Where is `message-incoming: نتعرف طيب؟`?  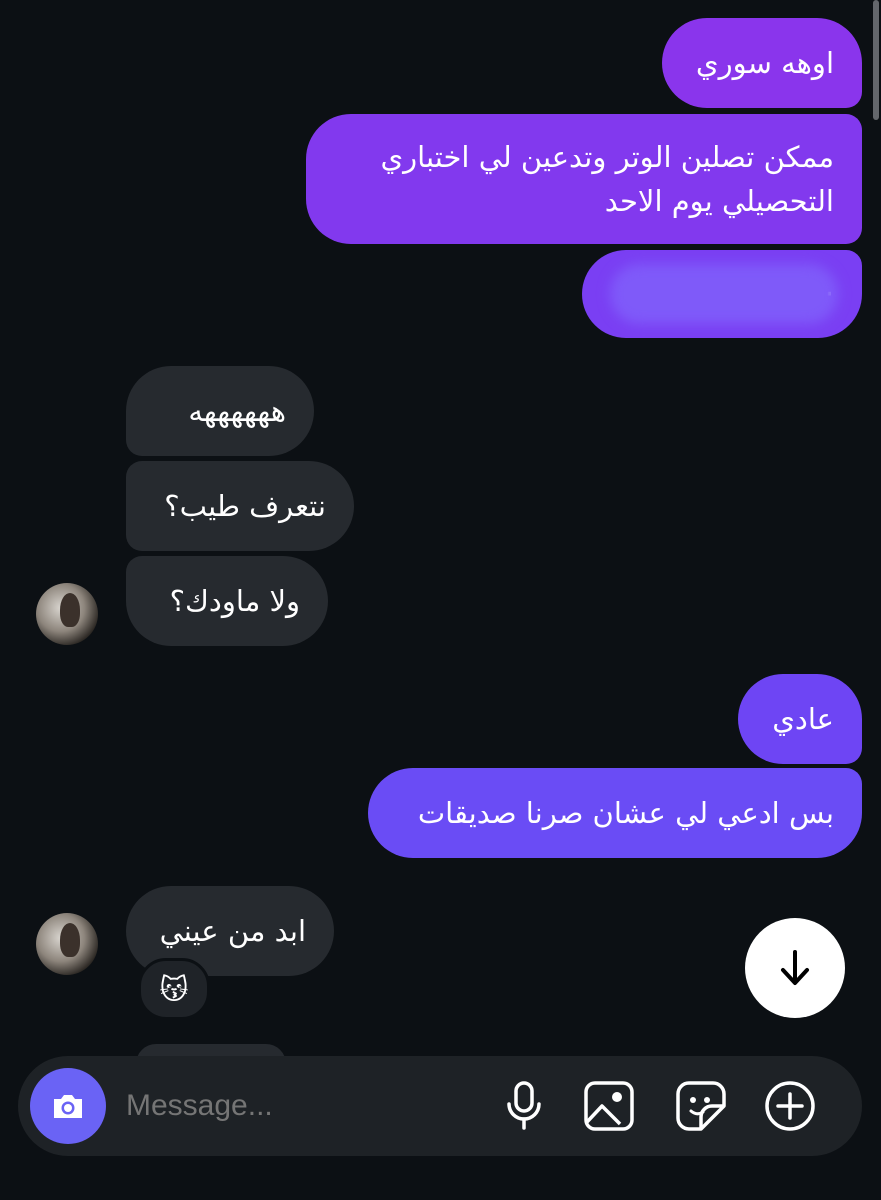 message-incoming: نتعرف طيب؟ is located at coordinates (240, 506).